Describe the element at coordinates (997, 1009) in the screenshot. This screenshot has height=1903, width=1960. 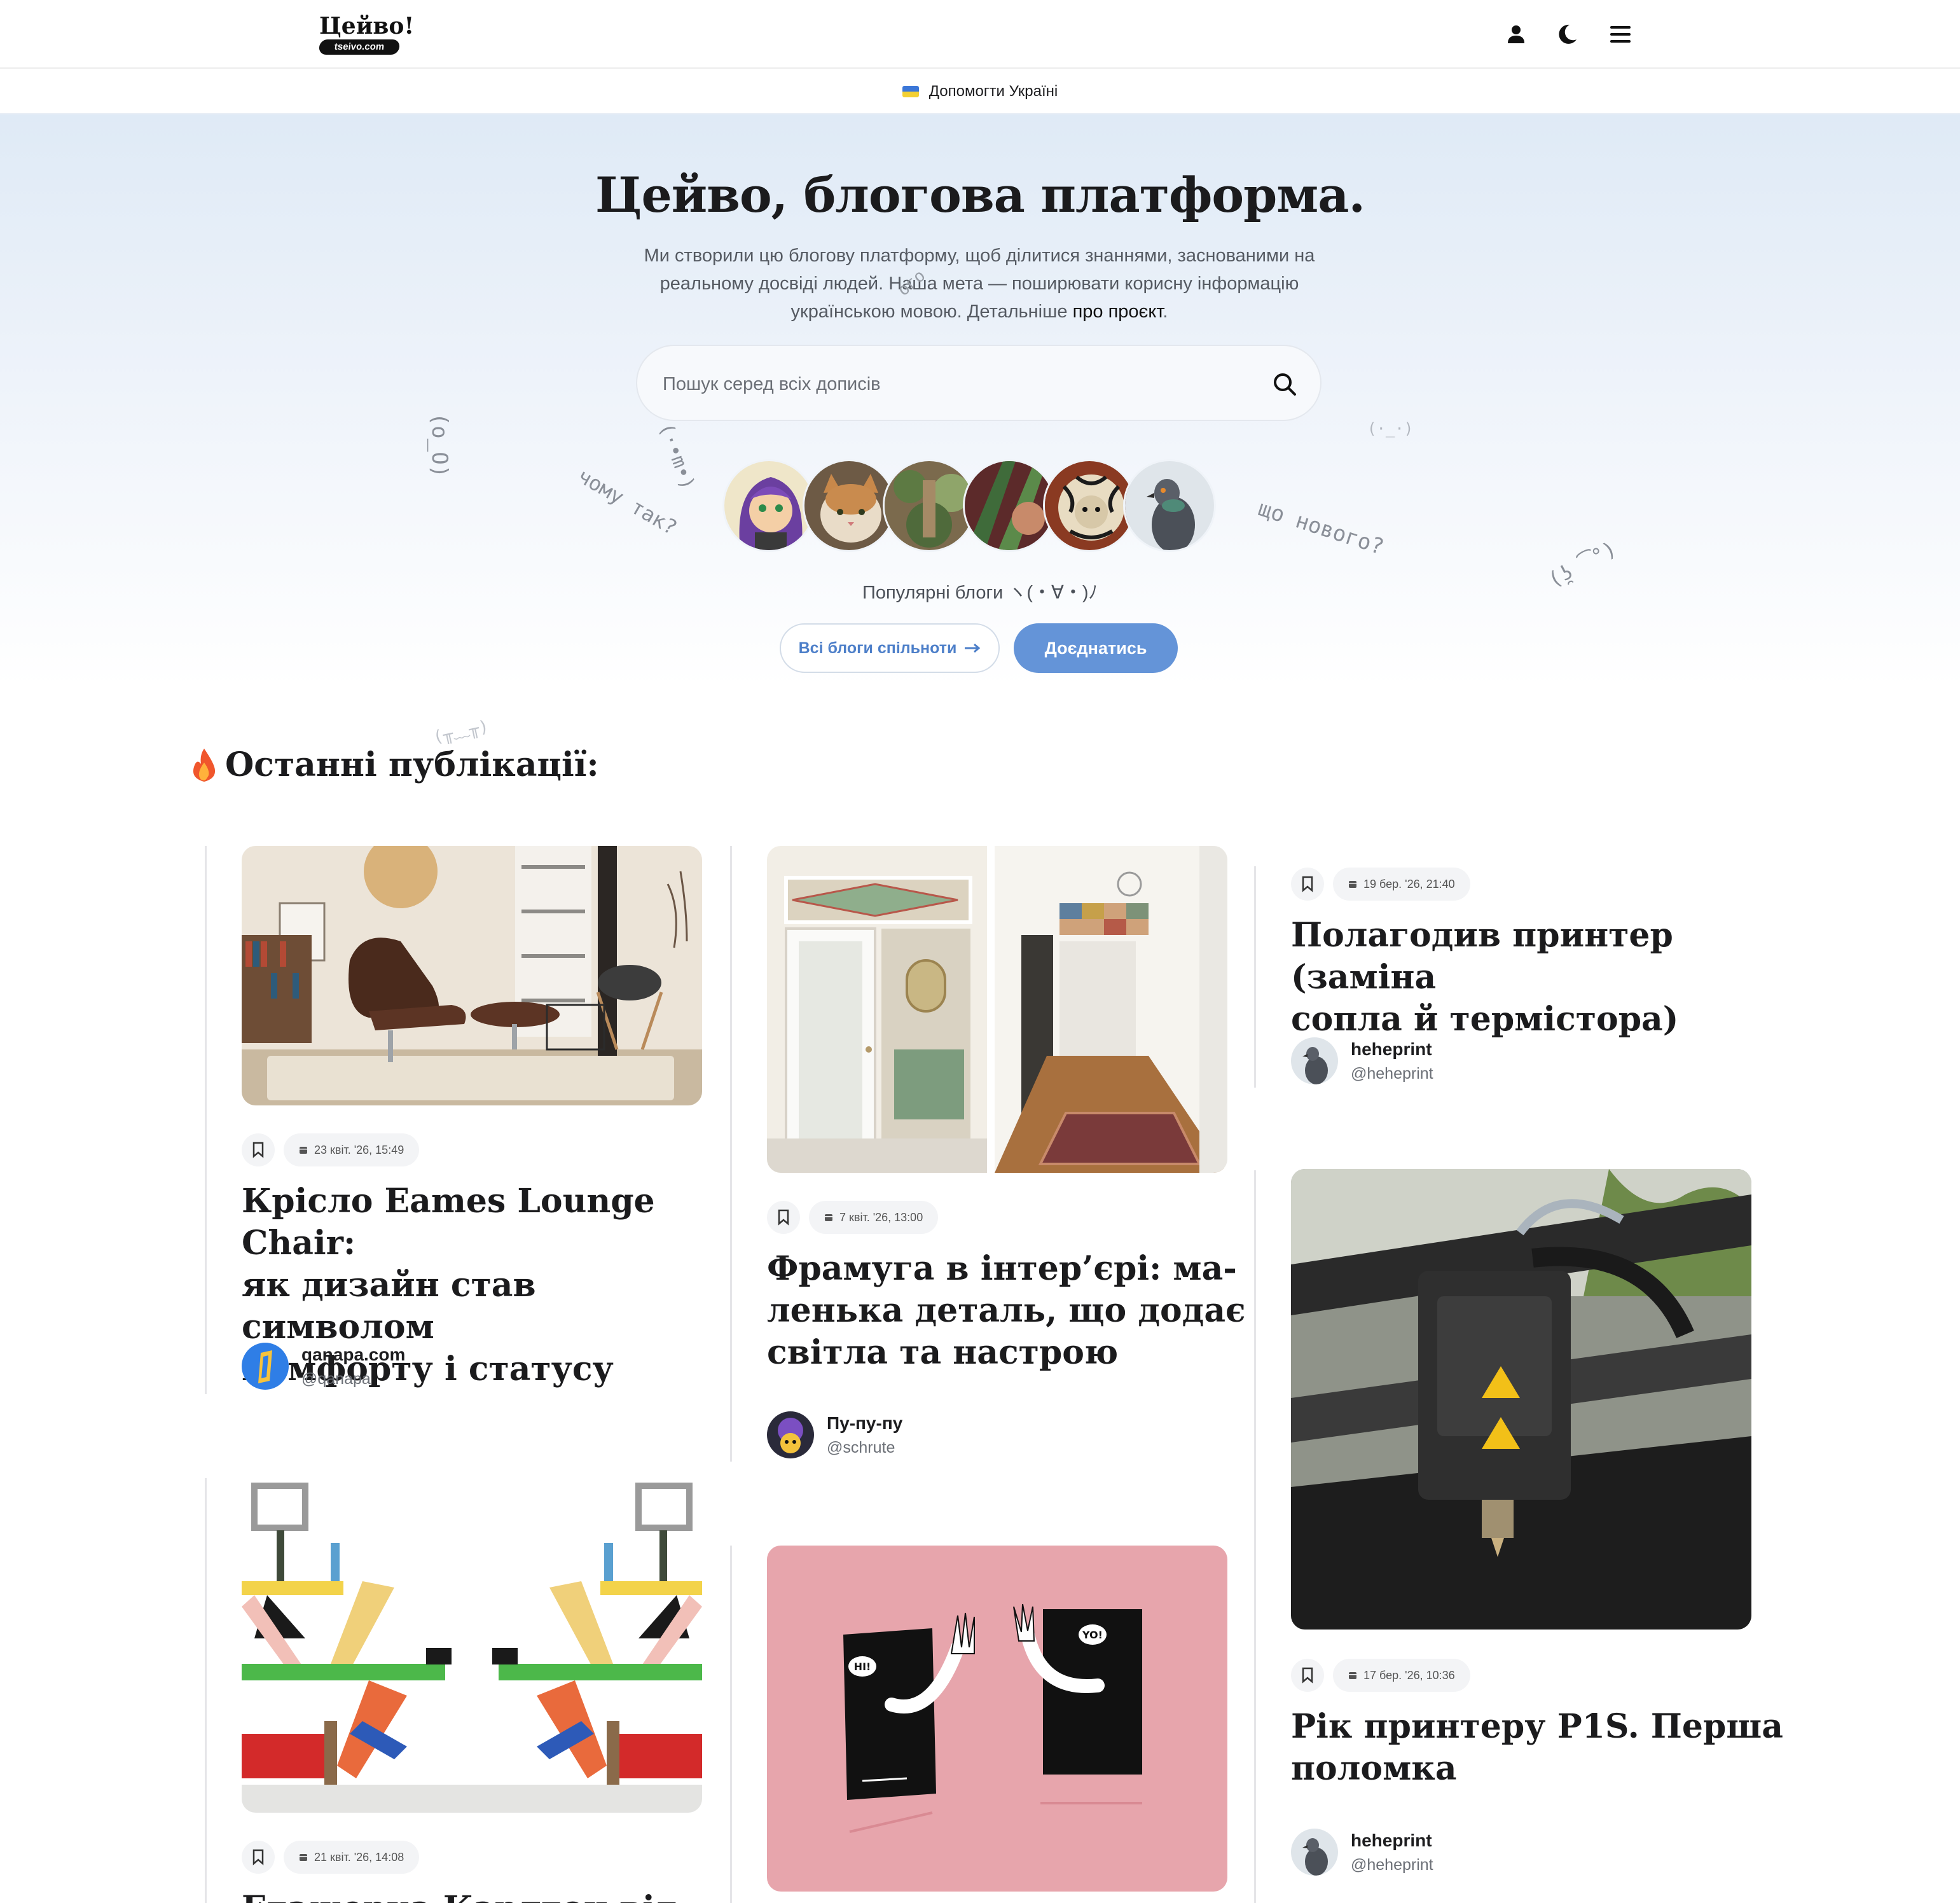
I see `post-image-framuga` at that location.